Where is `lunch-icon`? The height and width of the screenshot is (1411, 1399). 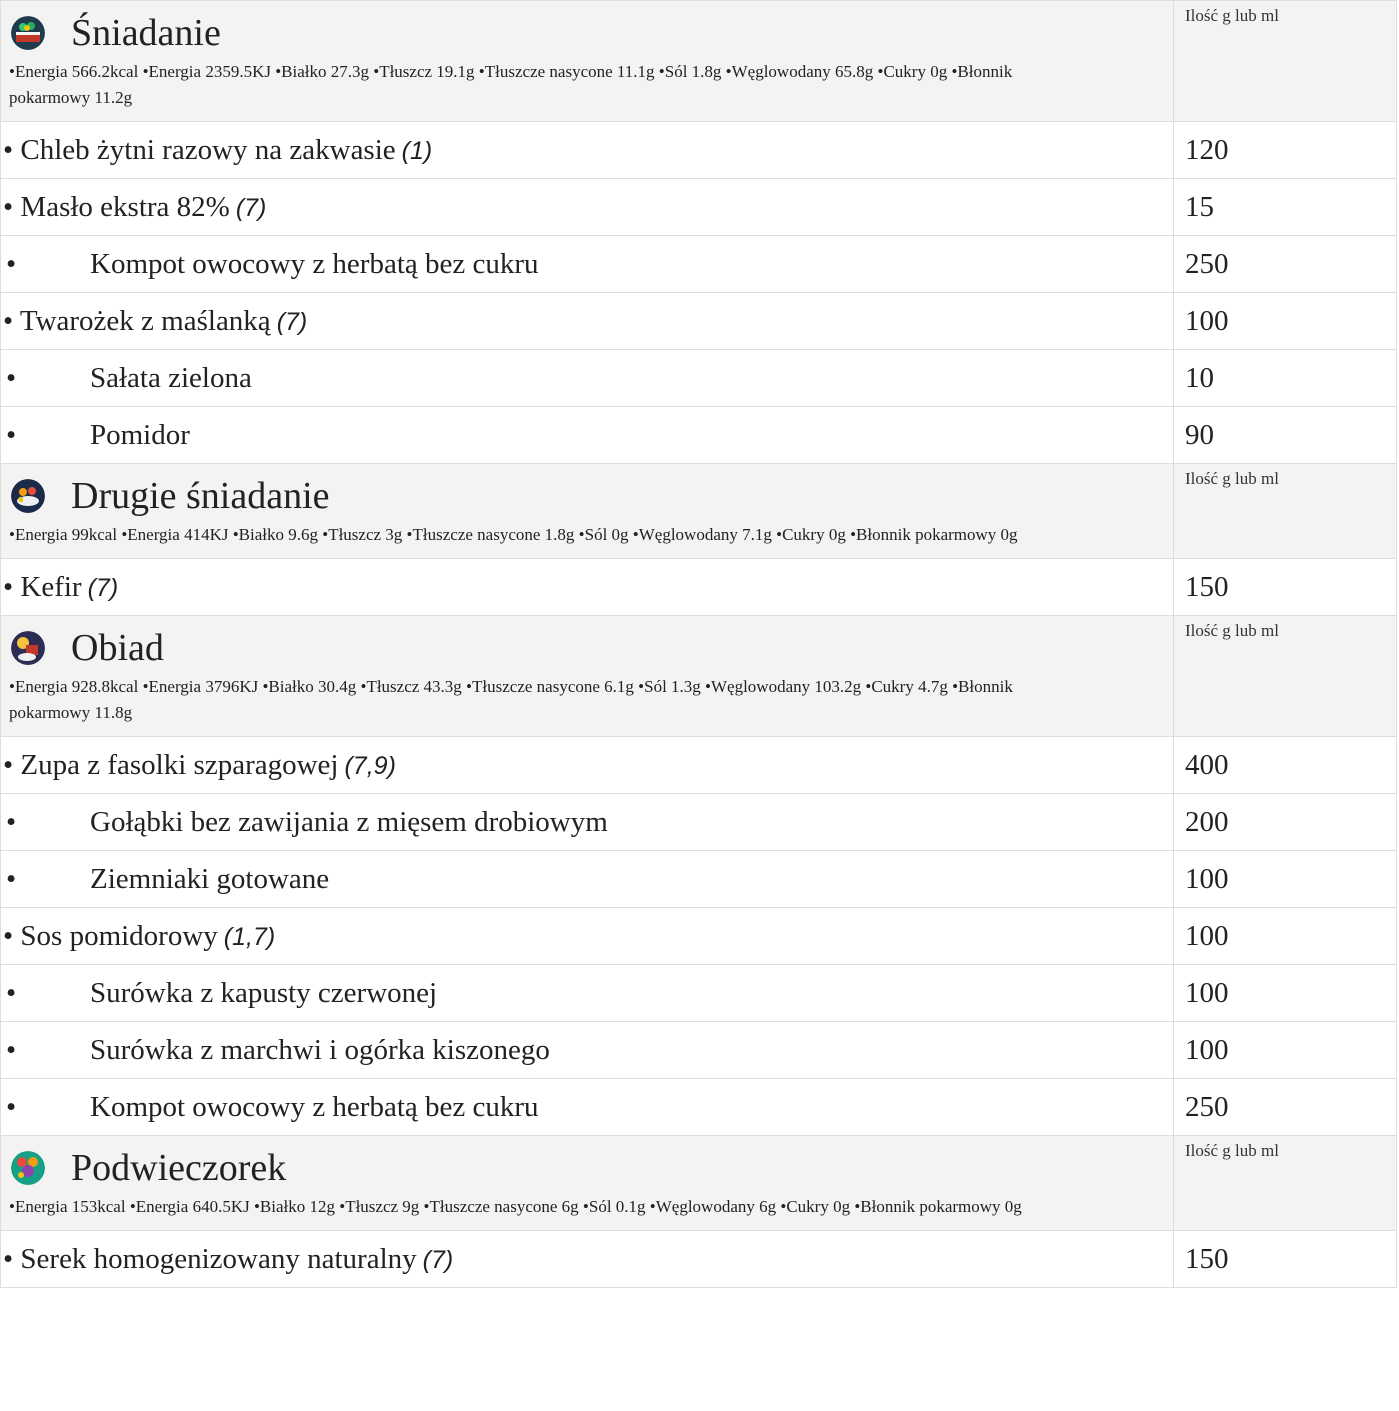 lunch-icon is located at coordinates (28, 648).